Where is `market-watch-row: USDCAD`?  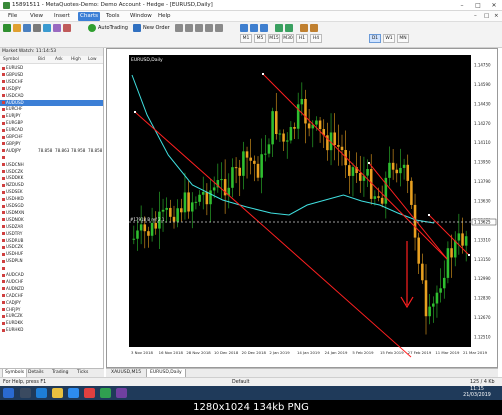
market-watch-row: USDCAD is located at coordinates (51, 96).